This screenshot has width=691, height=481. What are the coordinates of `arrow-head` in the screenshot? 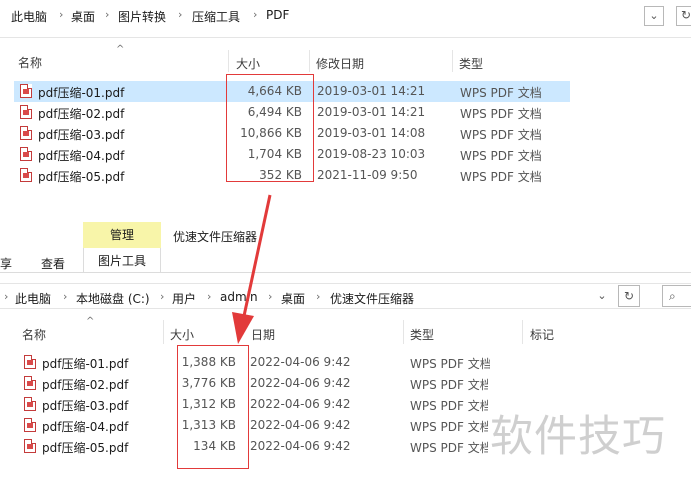 It's located at (243, 328).